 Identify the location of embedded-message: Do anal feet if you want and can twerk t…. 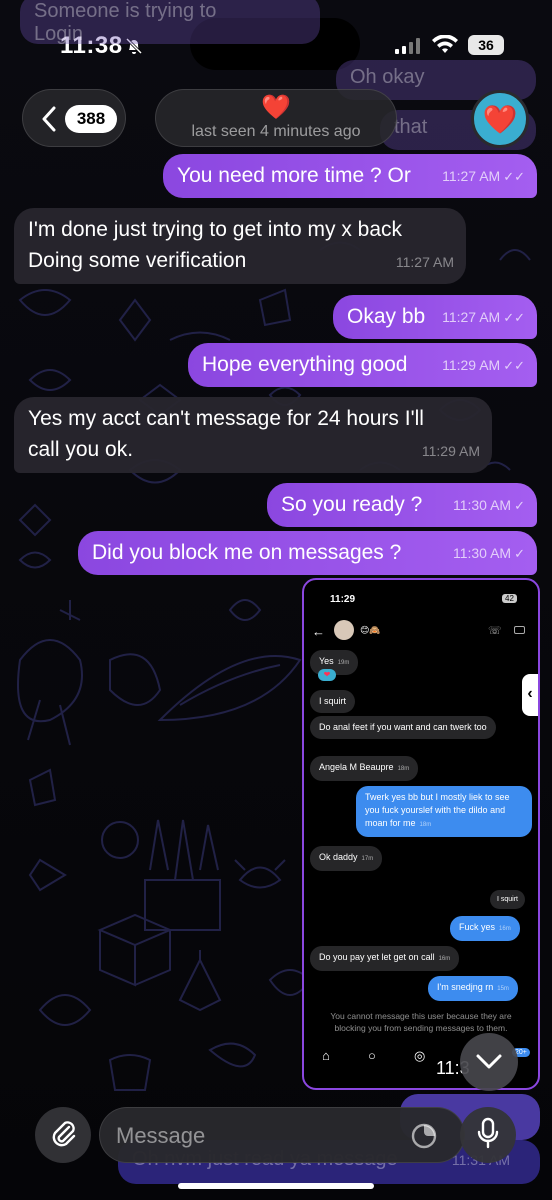
(403, 727).